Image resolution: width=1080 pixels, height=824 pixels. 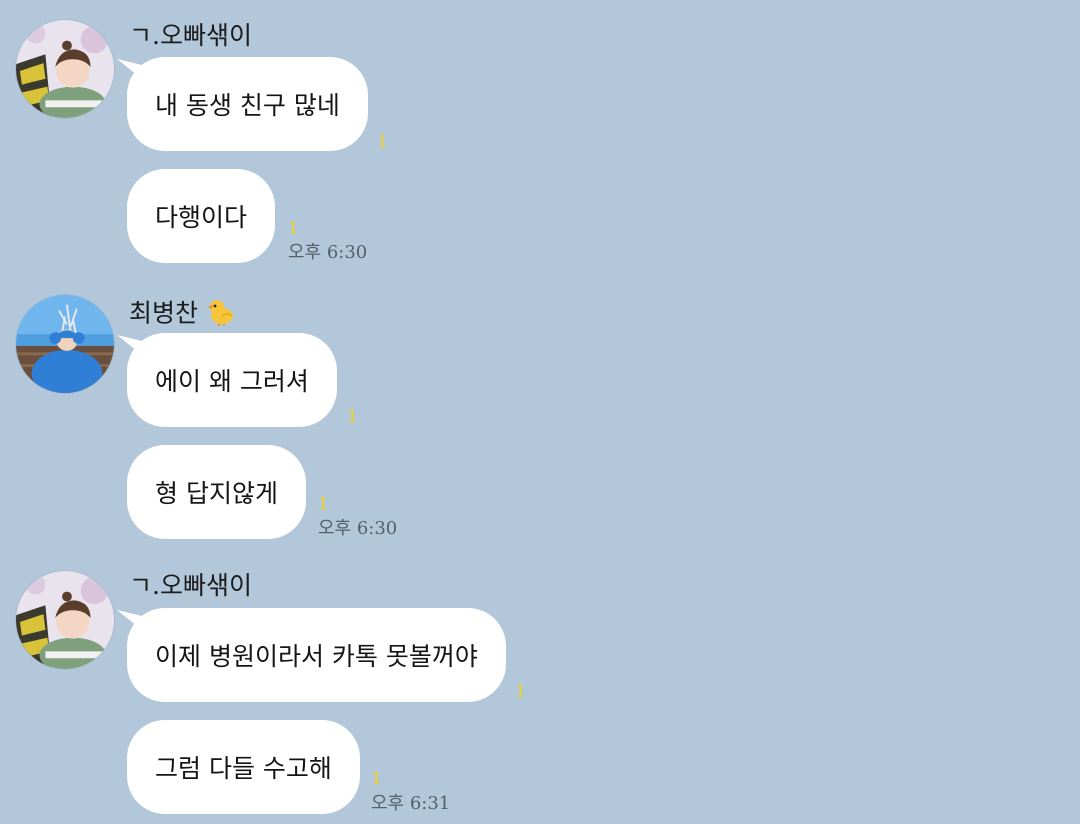 I want to click on message-bubble: 그럼 다들 수고해, so click(x=243, y=767).